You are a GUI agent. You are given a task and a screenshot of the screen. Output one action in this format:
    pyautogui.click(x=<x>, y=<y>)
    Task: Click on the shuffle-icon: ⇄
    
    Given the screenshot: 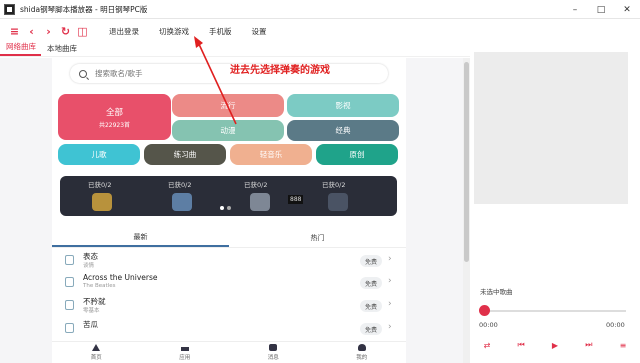 What is the action you would take?
    pyautogui.click(x=487, y=345)
    